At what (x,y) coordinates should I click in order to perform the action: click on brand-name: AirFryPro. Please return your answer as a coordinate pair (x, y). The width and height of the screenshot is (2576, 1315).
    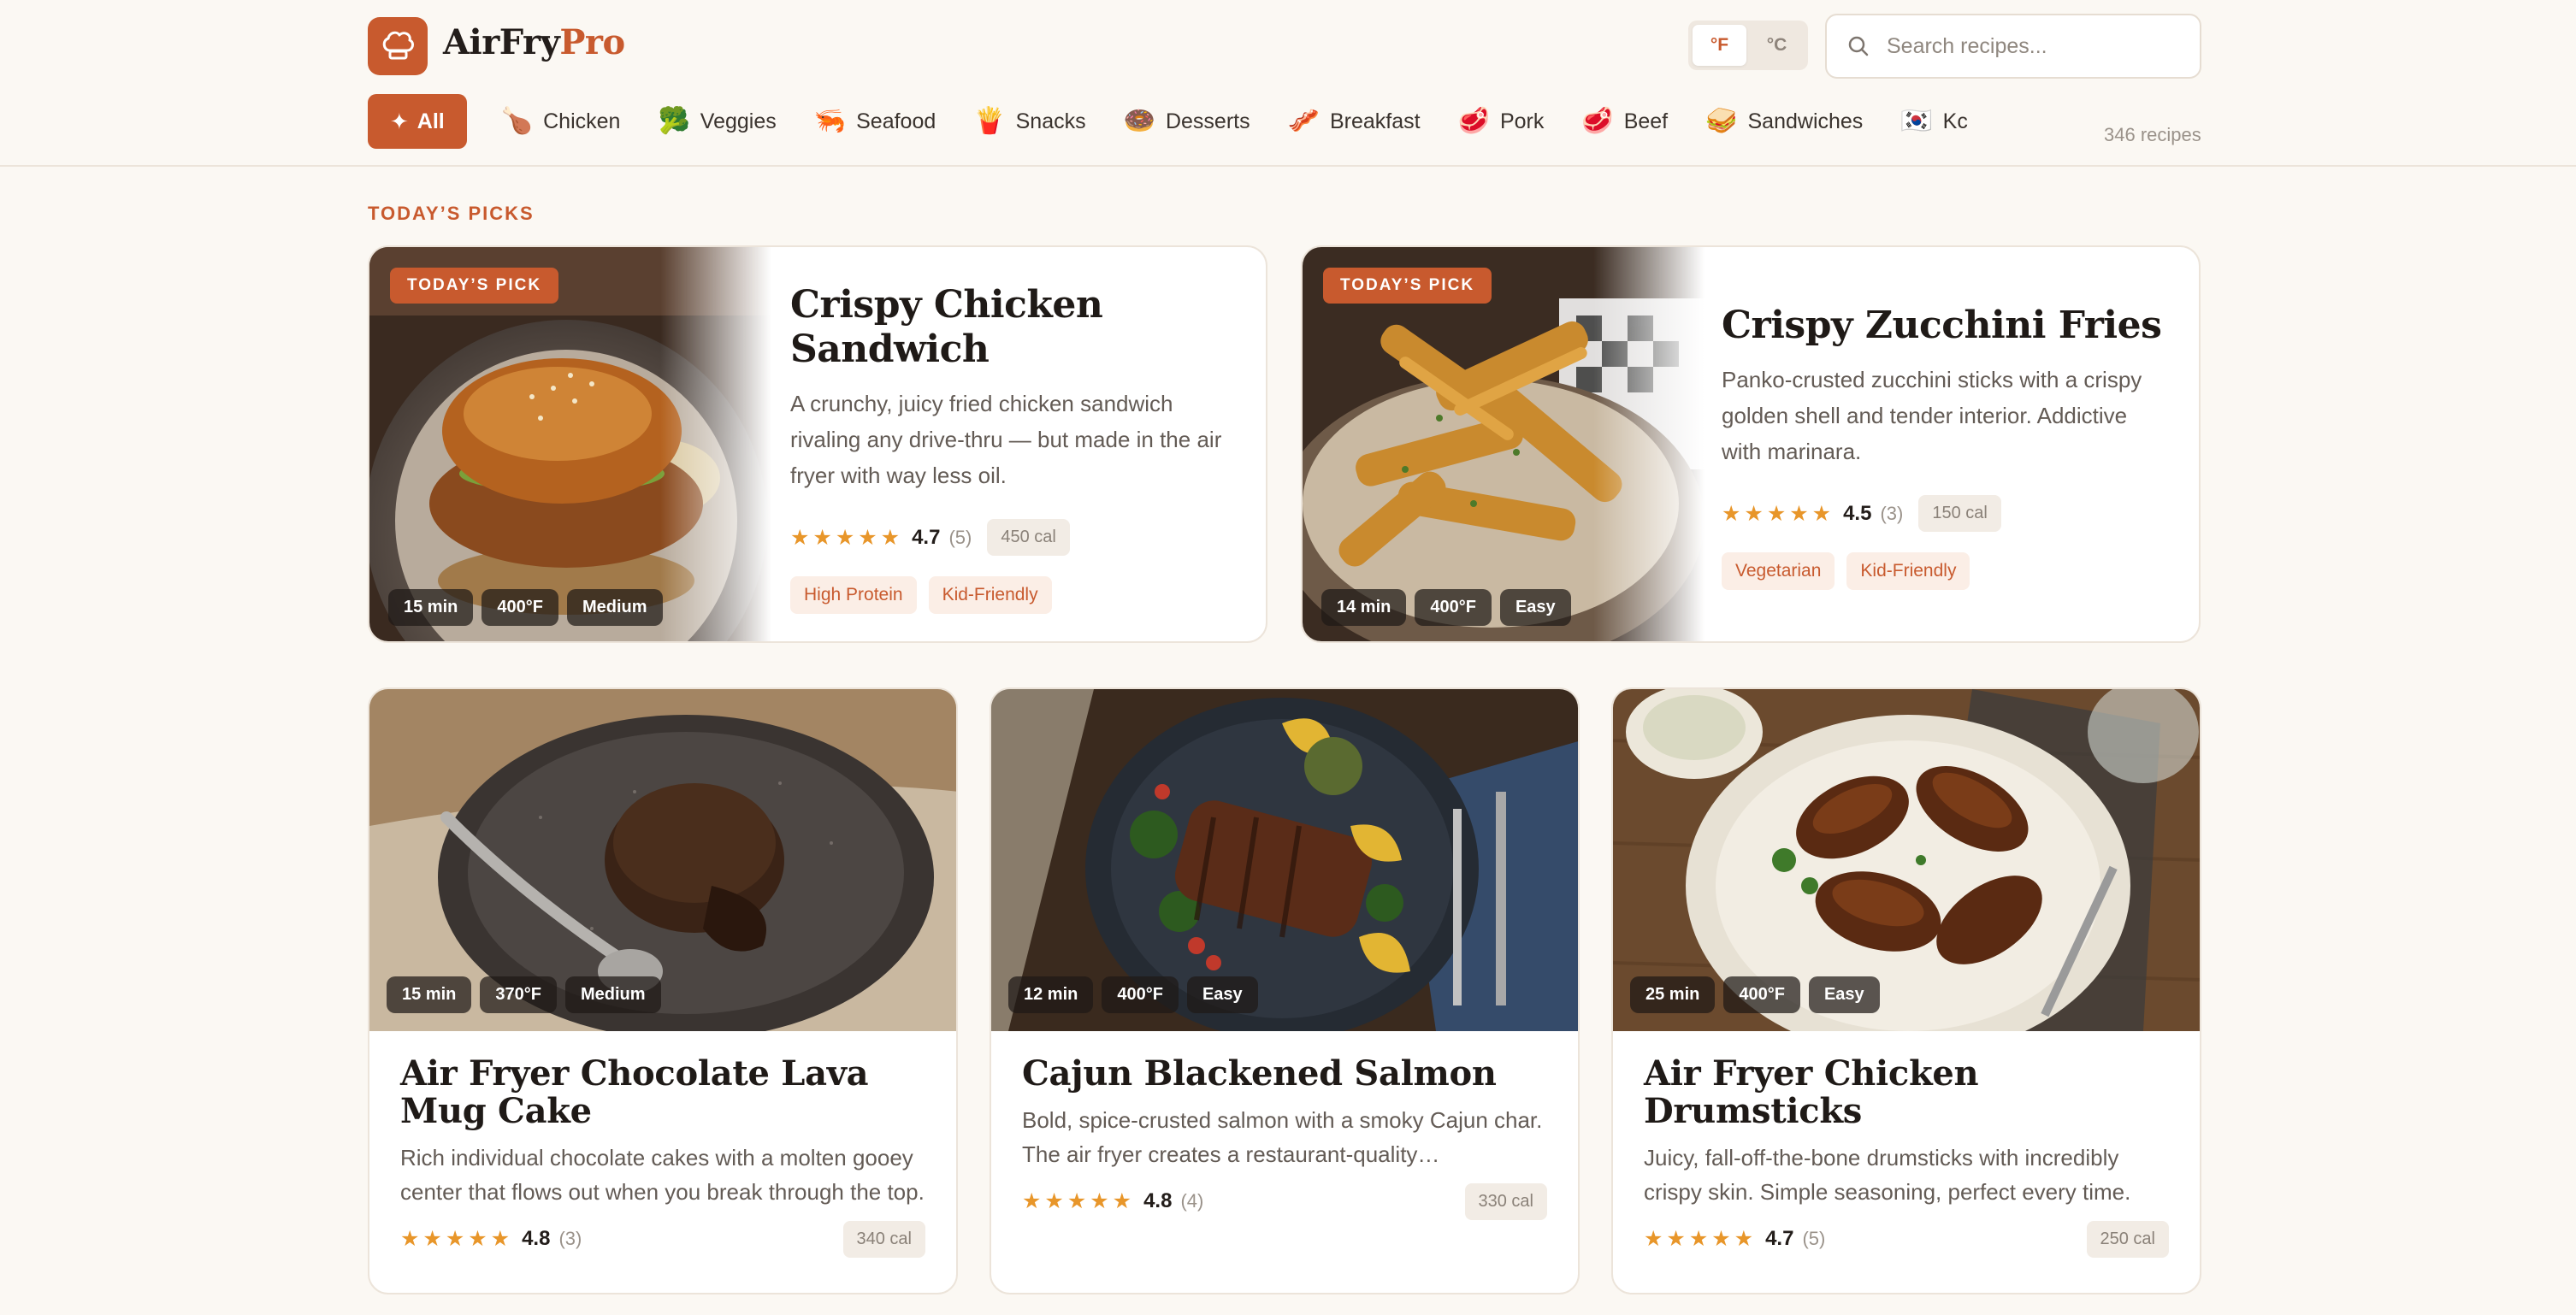
    Looking at the image, I should click on (534, 42).